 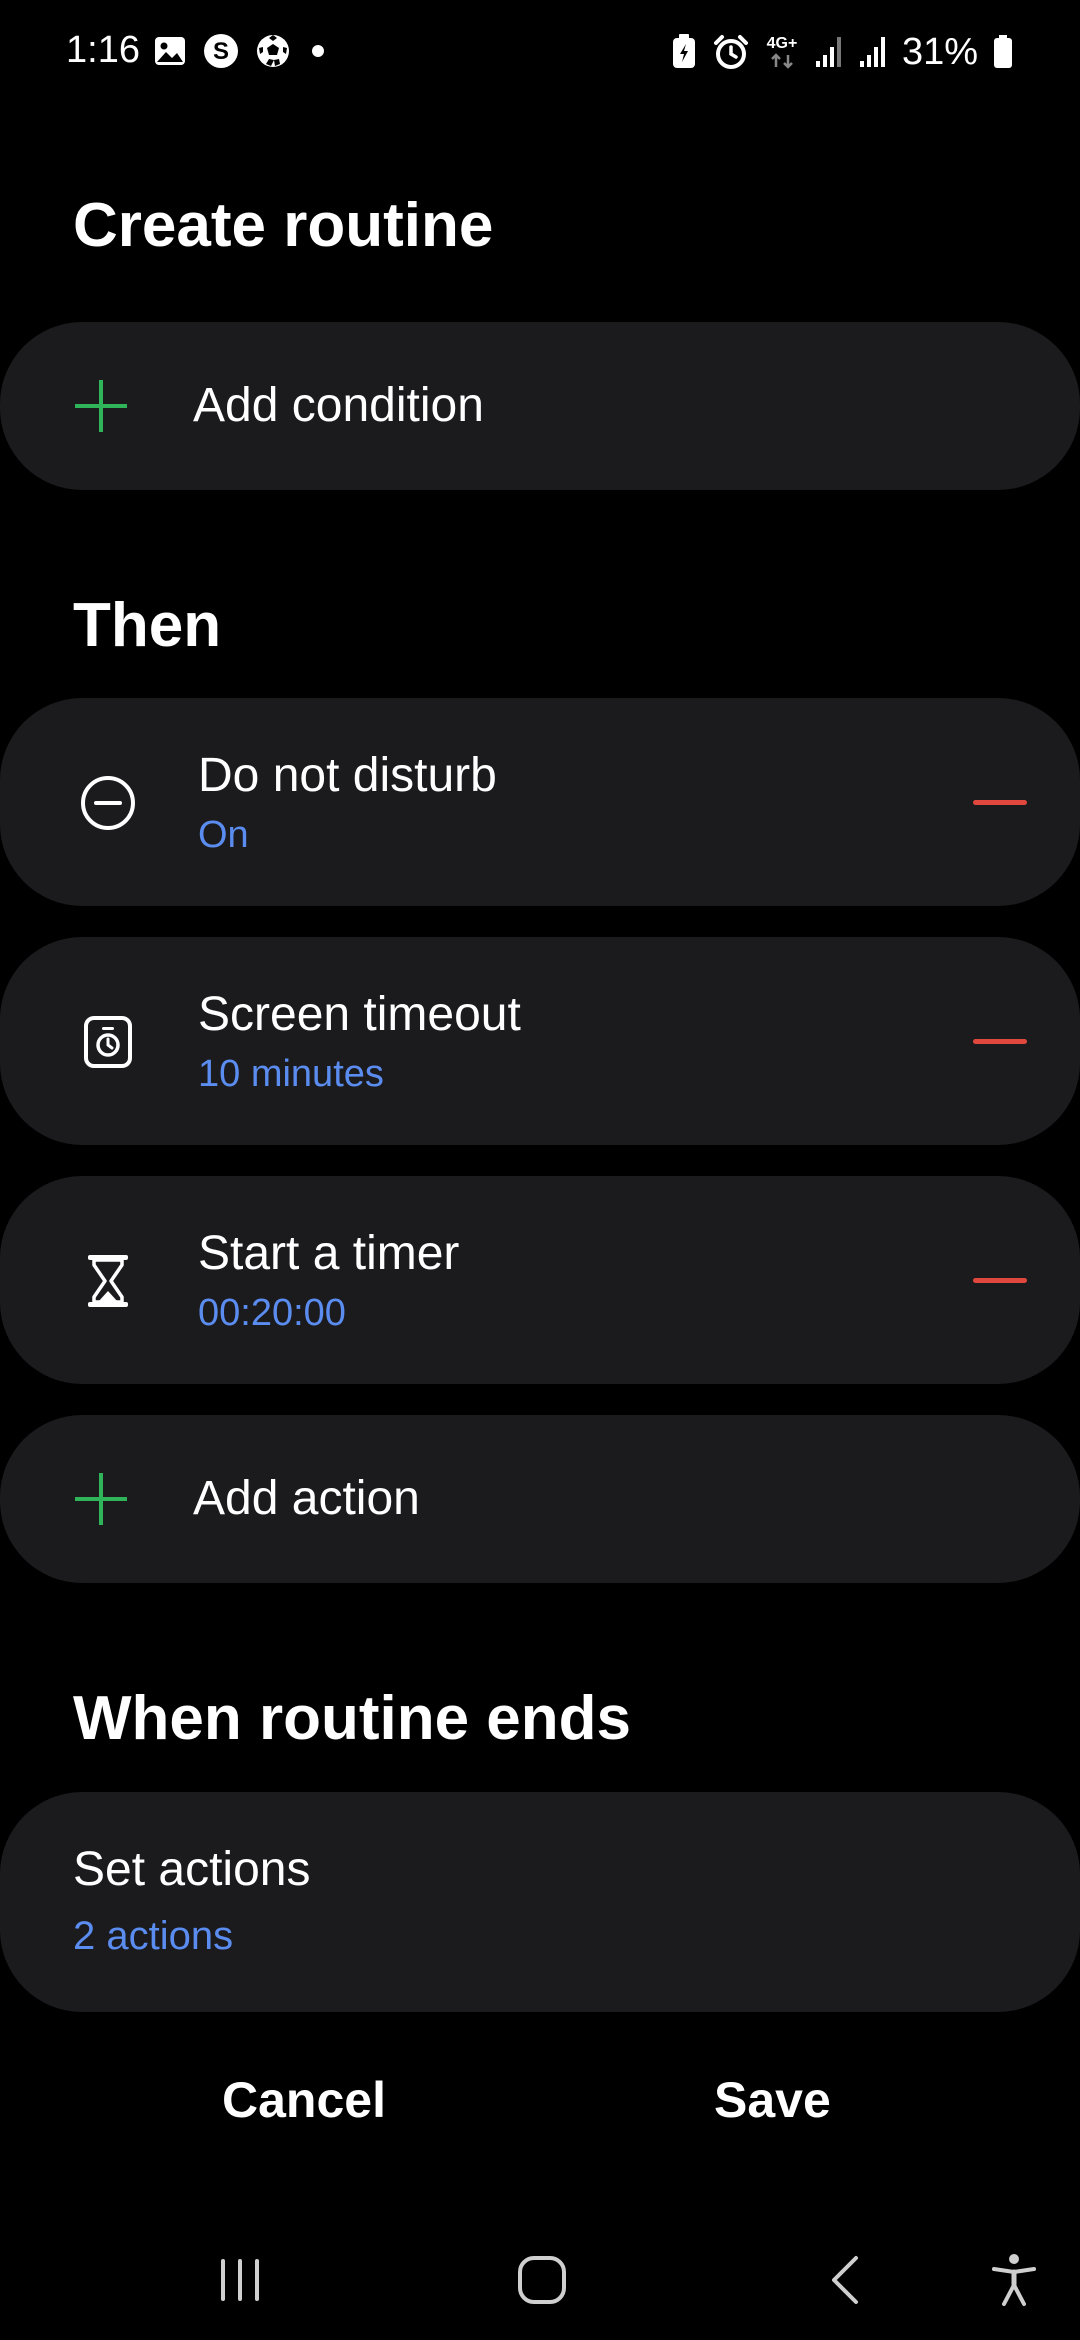 What do you see at coordinates (304, 2100) in the screenshot?
I see `cancel-button: Cancel` at bounding box center [304, 2100].